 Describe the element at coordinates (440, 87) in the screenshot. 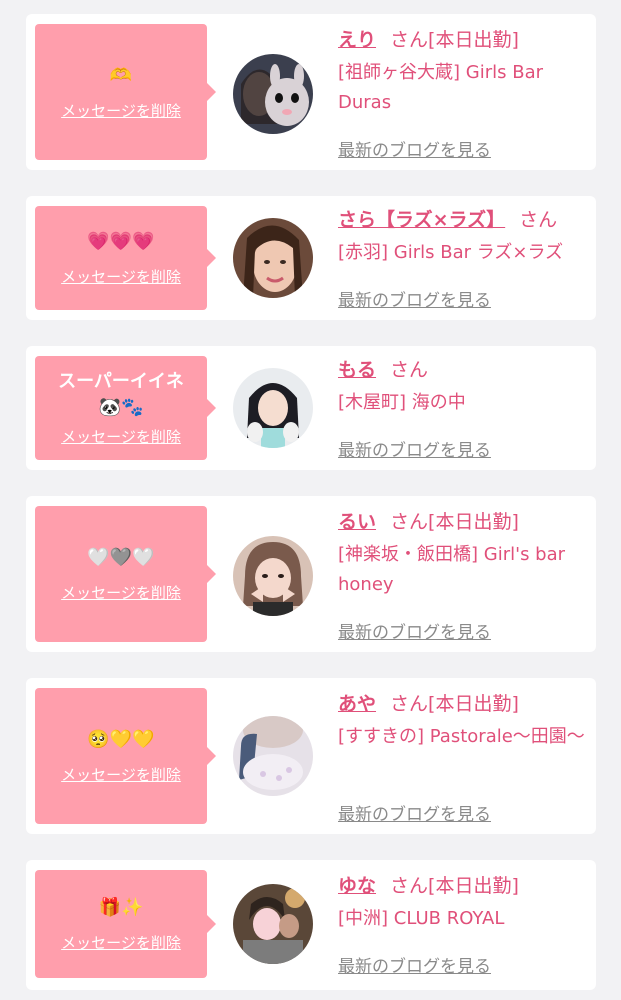

I see `shop-info: [祖師ヶ谷大蔵] Girls Bar Duras` at that location.